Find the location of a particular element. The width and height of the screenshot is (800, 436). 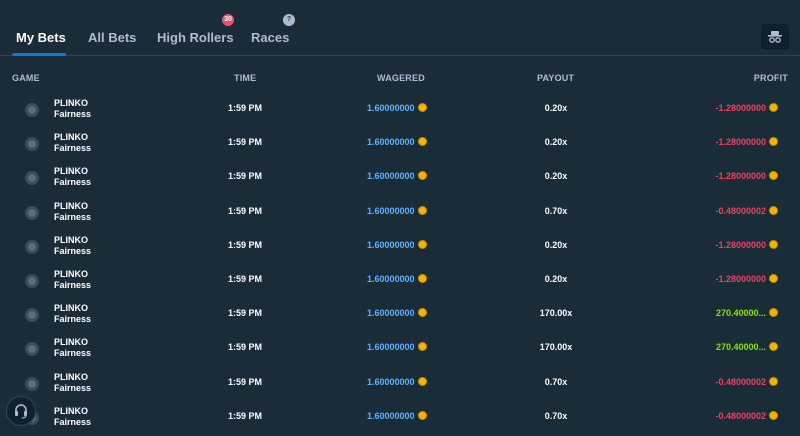

bet-profit: -0.48000002 is located at coordinates (746, 415).